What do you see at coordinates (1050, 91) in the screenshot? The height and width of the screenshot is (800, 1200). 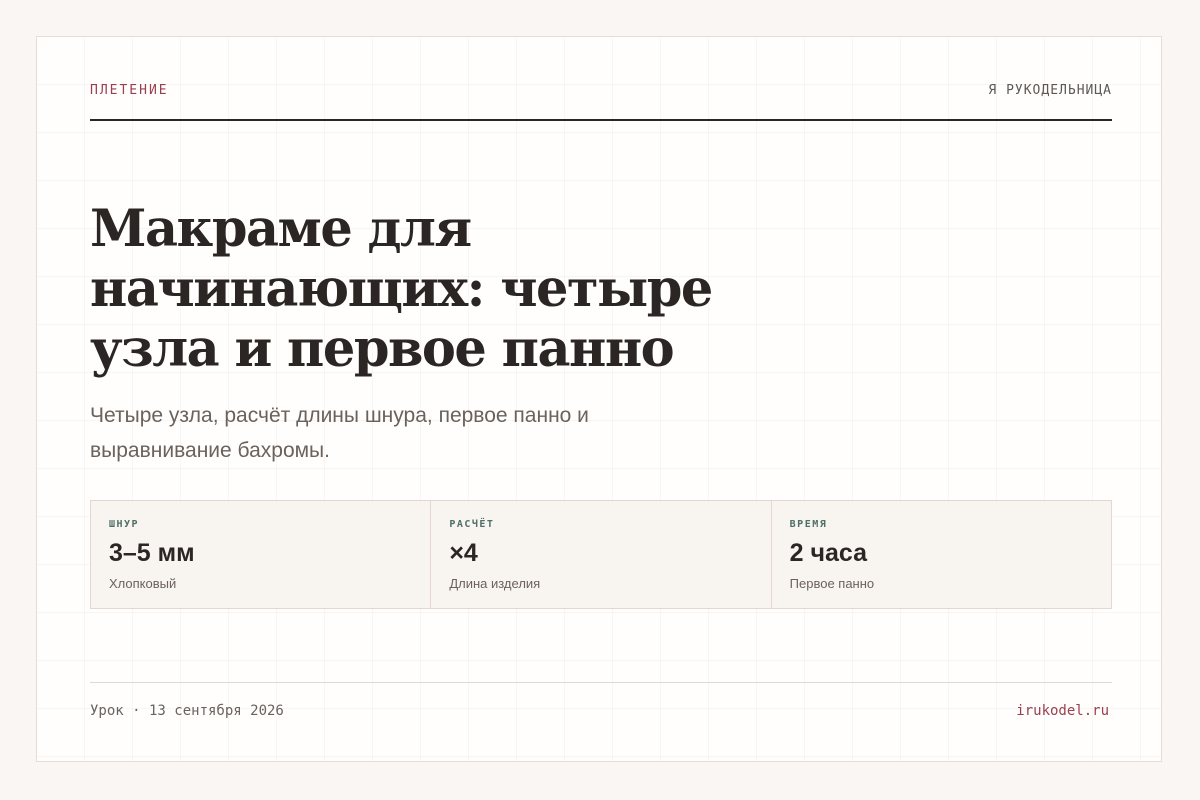 I see `brand-name: Я РУКОДЕЛЬНИЦА` at bounding box center [1050, 91].